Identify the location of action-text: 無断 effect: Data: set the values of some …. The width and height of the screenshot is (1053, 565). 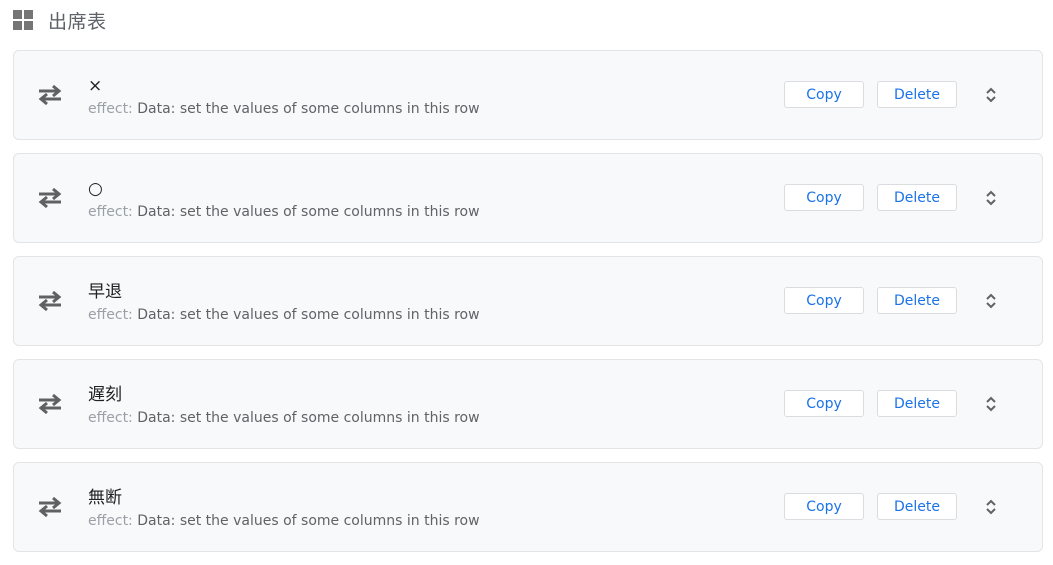
(284, 507).